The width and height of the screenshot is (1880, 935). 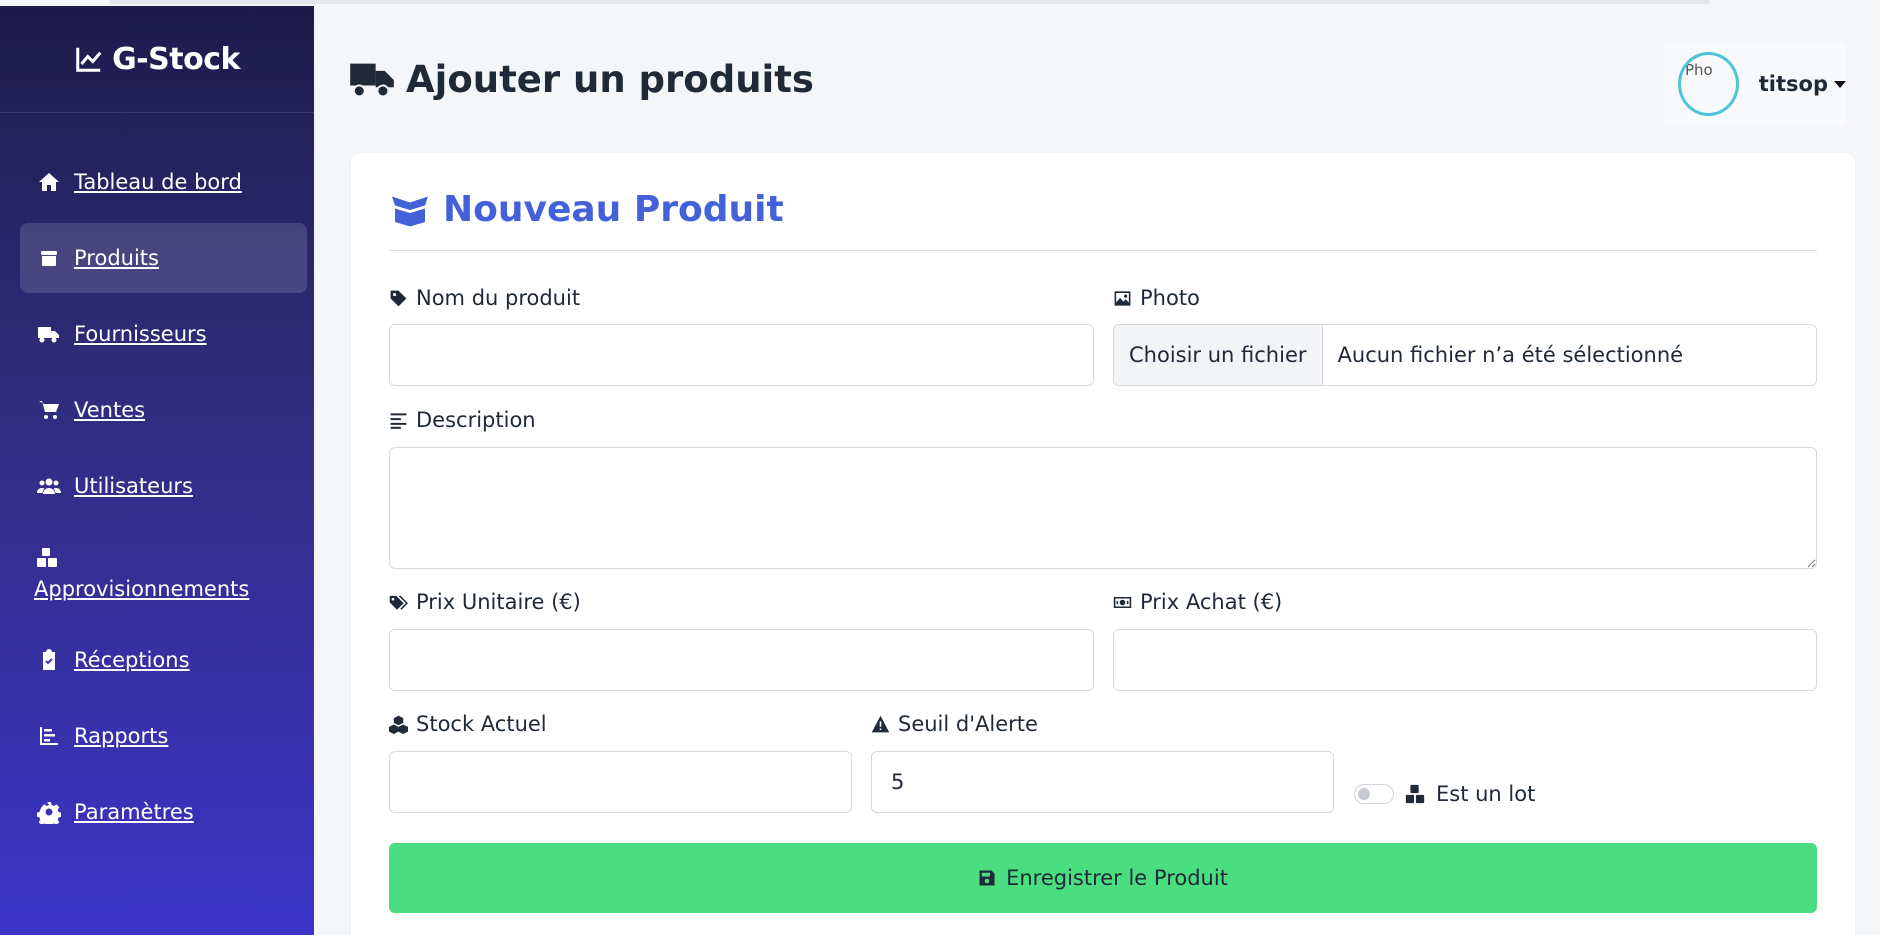 I want to click on product-name-label: Nom du produit, so click(x=484, y=298).